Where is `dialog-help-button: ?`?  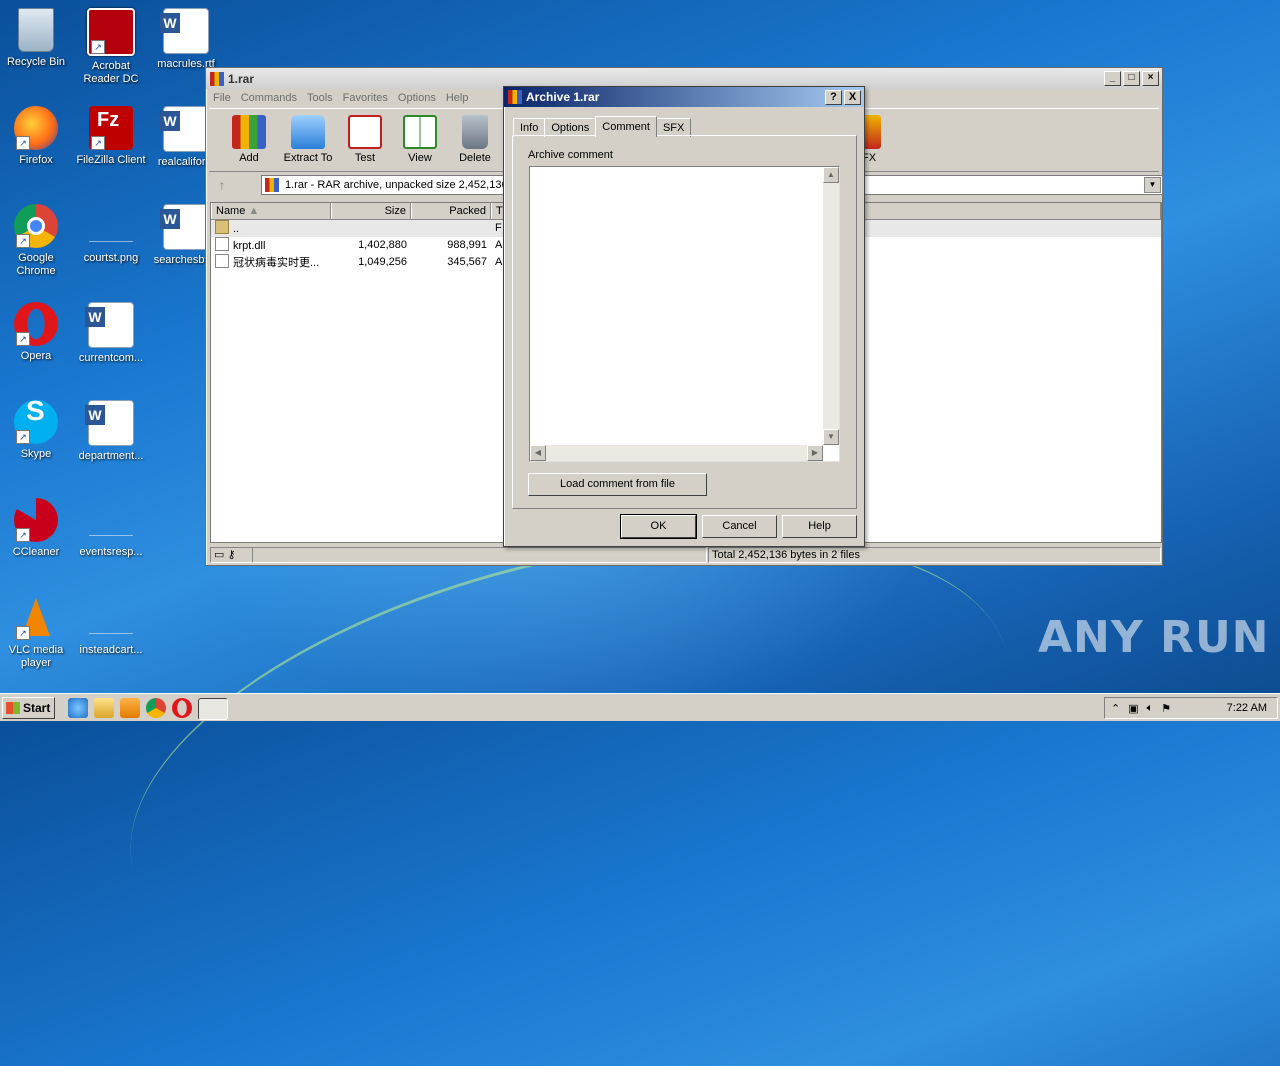
dialog-help-button: ? is located at coordinates (833, 97).